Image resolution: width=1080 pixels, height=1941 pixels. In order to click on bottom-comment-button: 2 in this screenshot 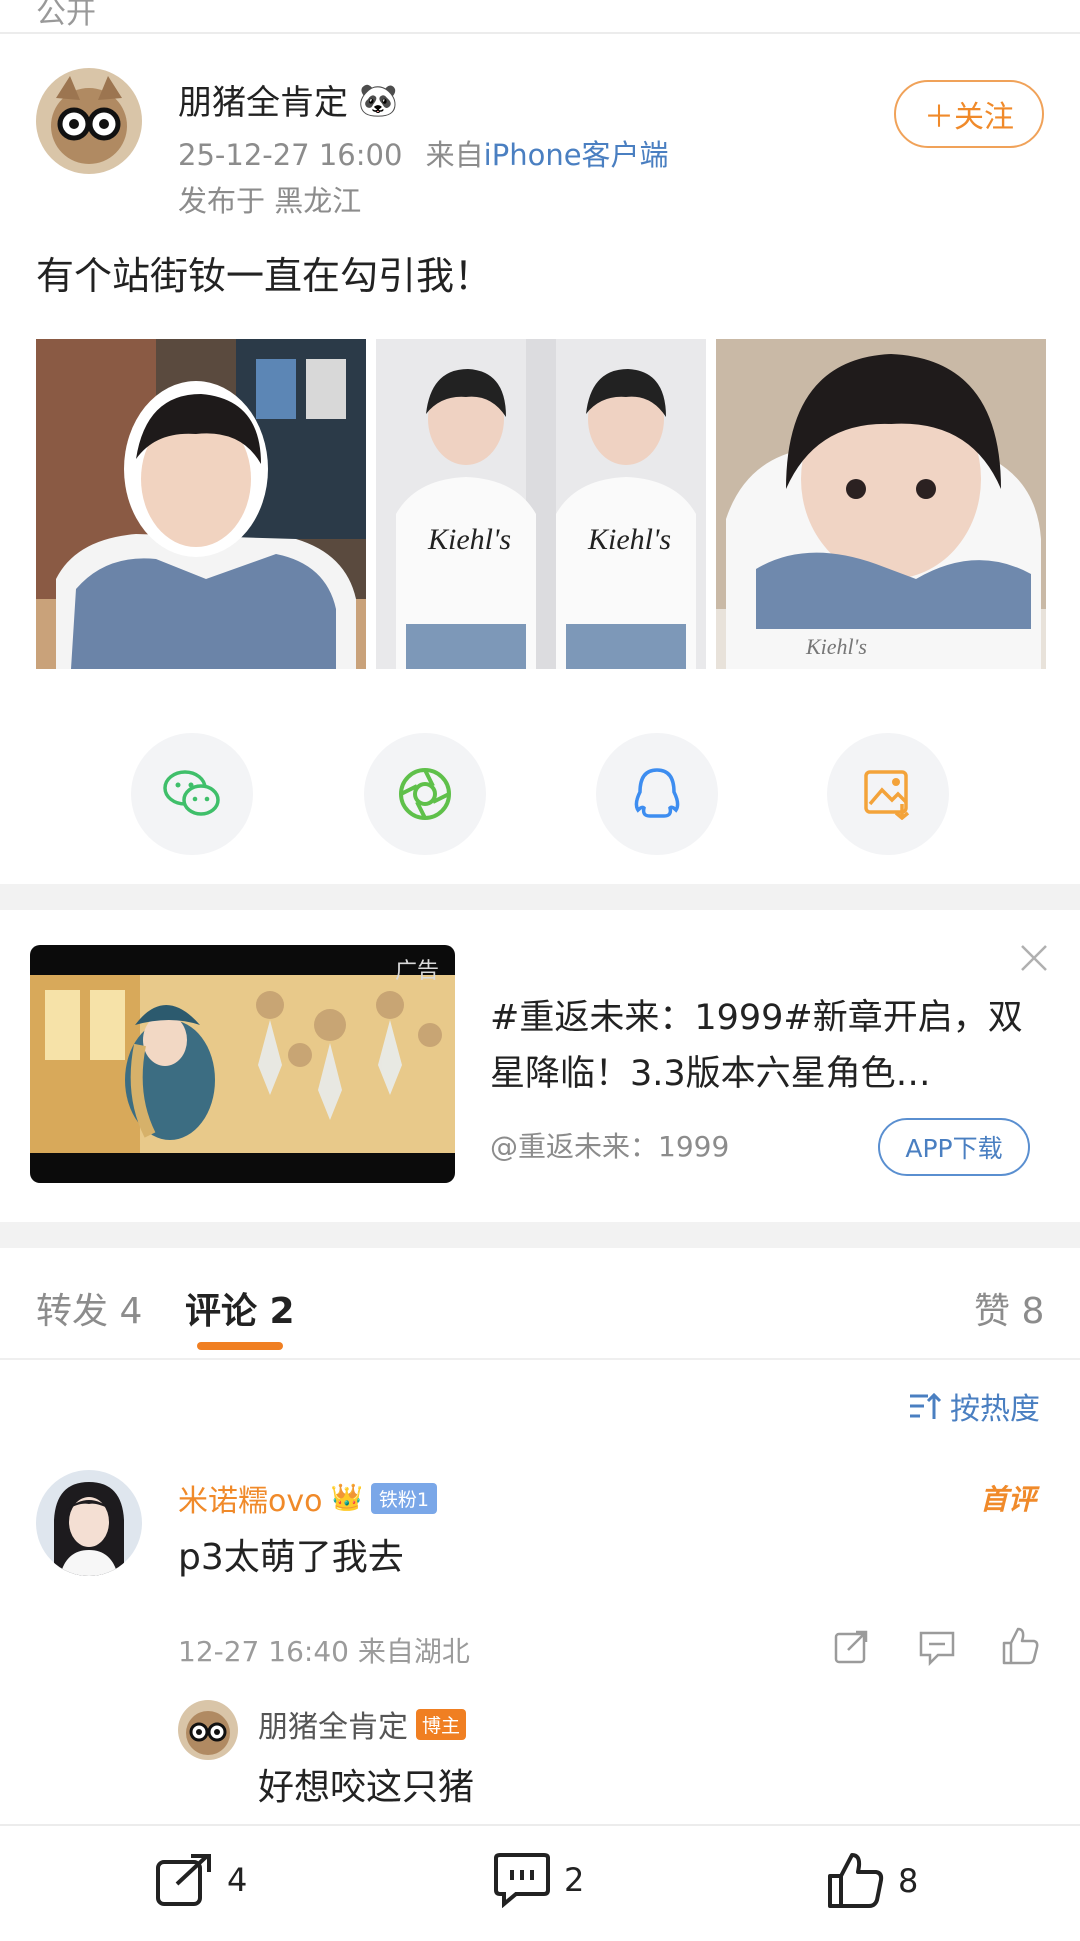, I will do `click(538, 1880)`.